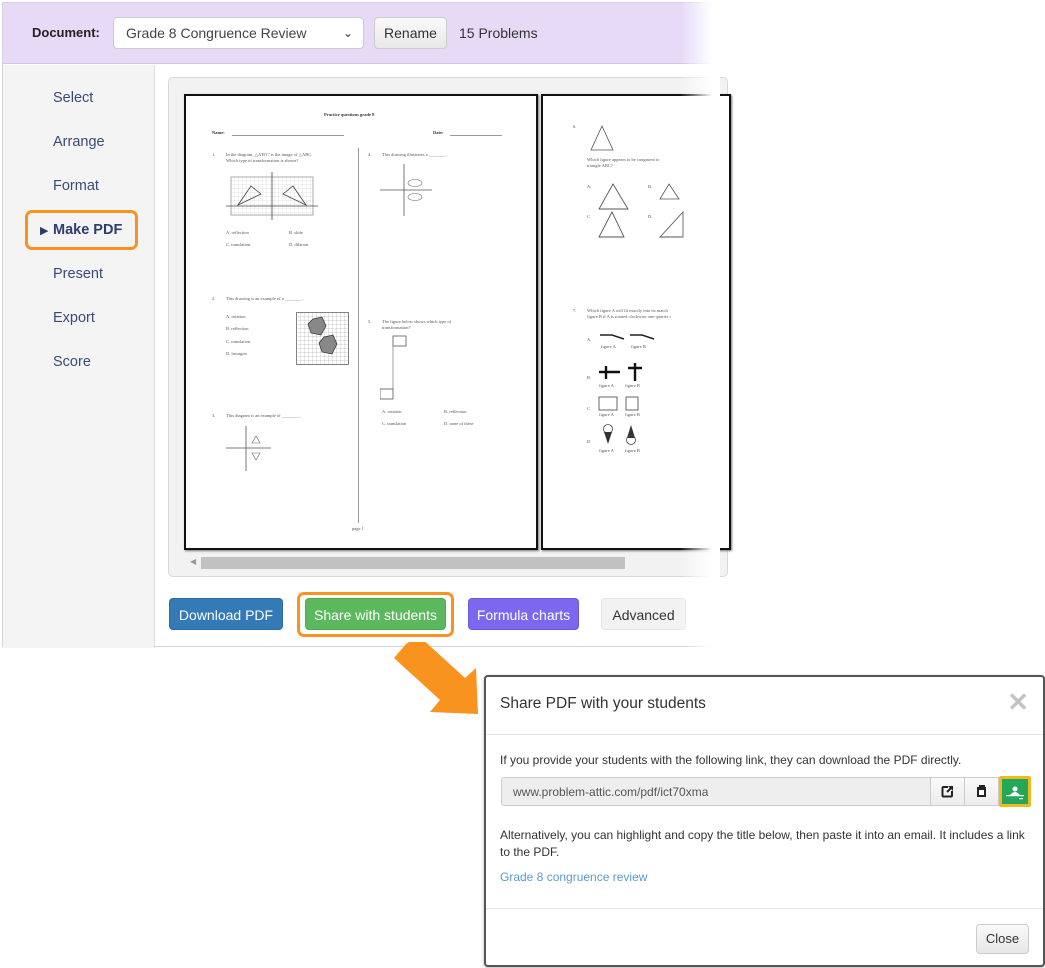 Image resolution: width=1045 pixels, height=968 pixels. I want to click on date-label: Date:, so click(438, 132).